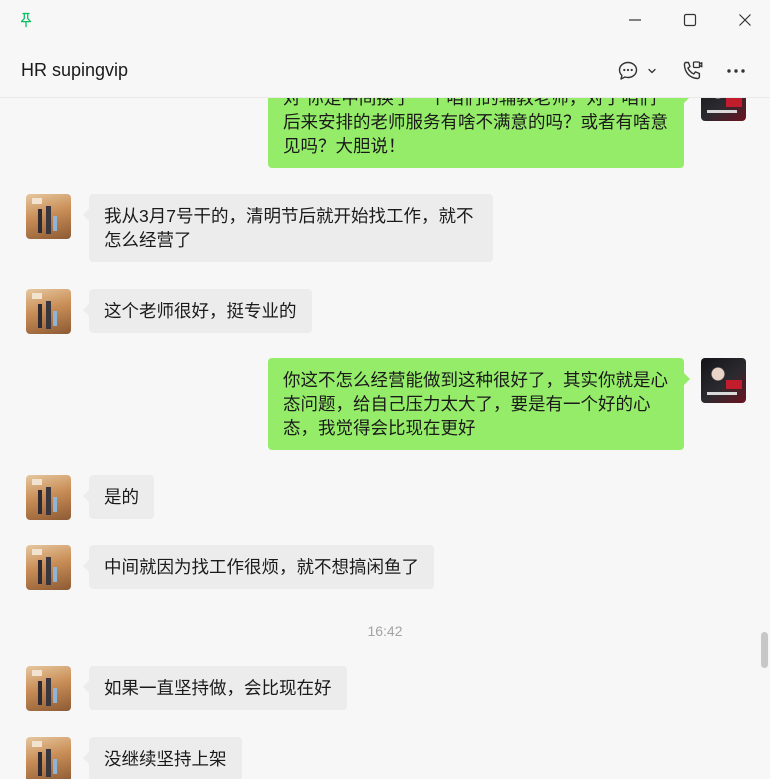 This screenshot has height=779, width=770. Describe the element at coordinates (628, 71) in the screenshot. I see `chat-bubble-icon` at that location.